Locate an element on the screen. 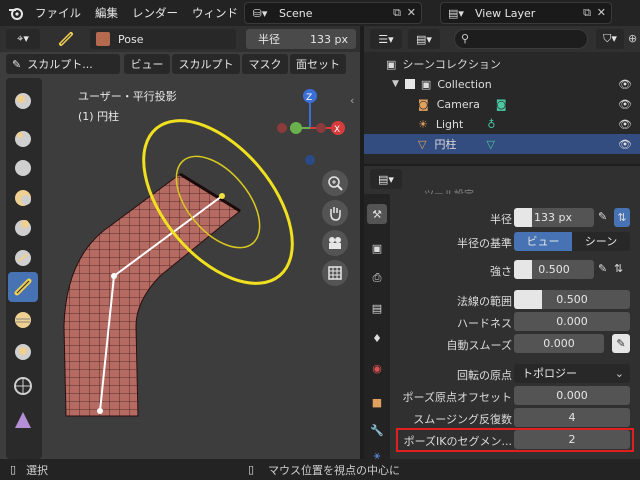 This screenshot has width=640, height=480. auto-smooth-input: 0.000 is located at coordinates (559, 343).